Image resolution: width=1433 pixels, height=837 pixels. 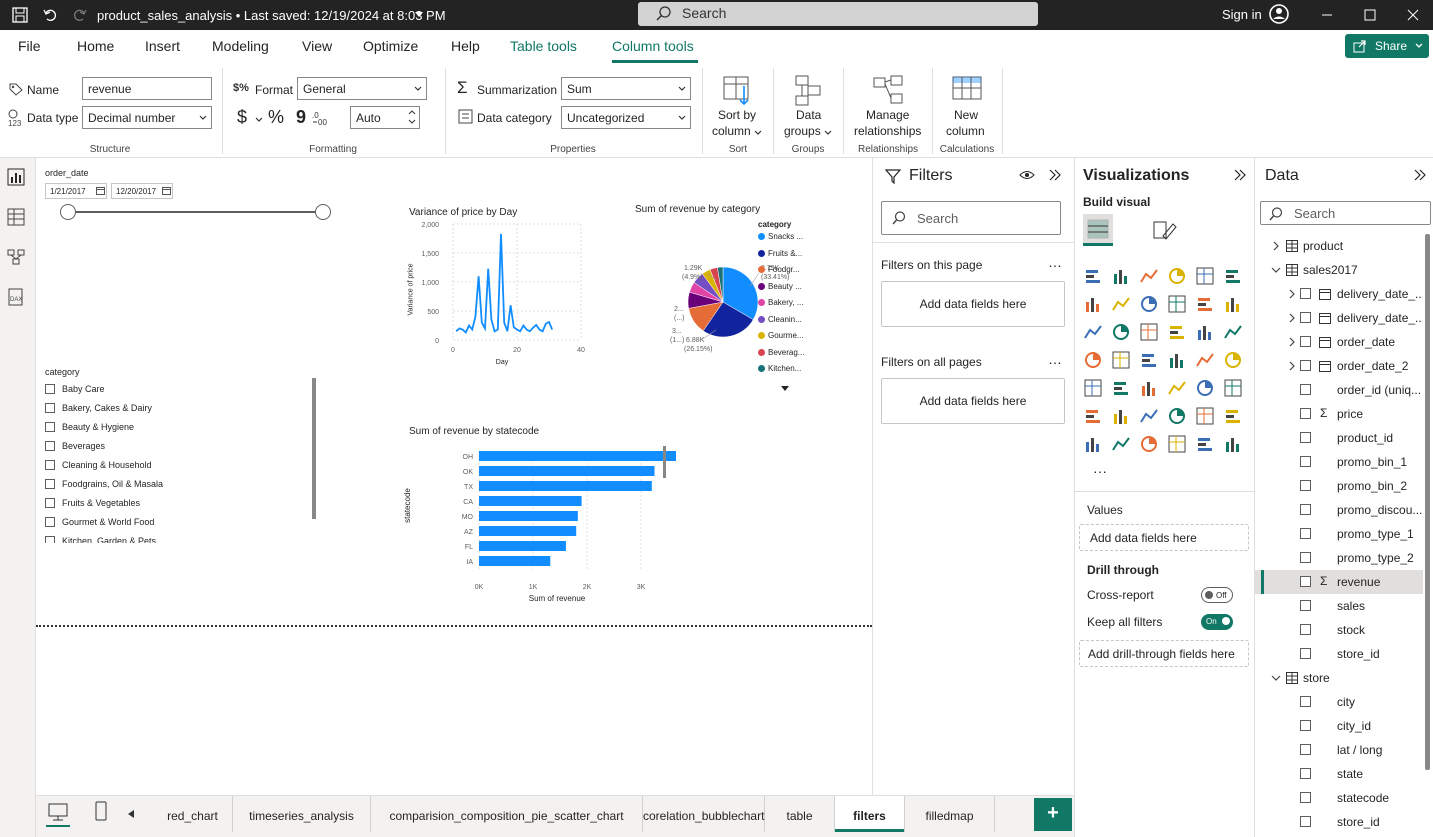 I want to click on data-field-item: order_date, so click(x=1339, y=342).